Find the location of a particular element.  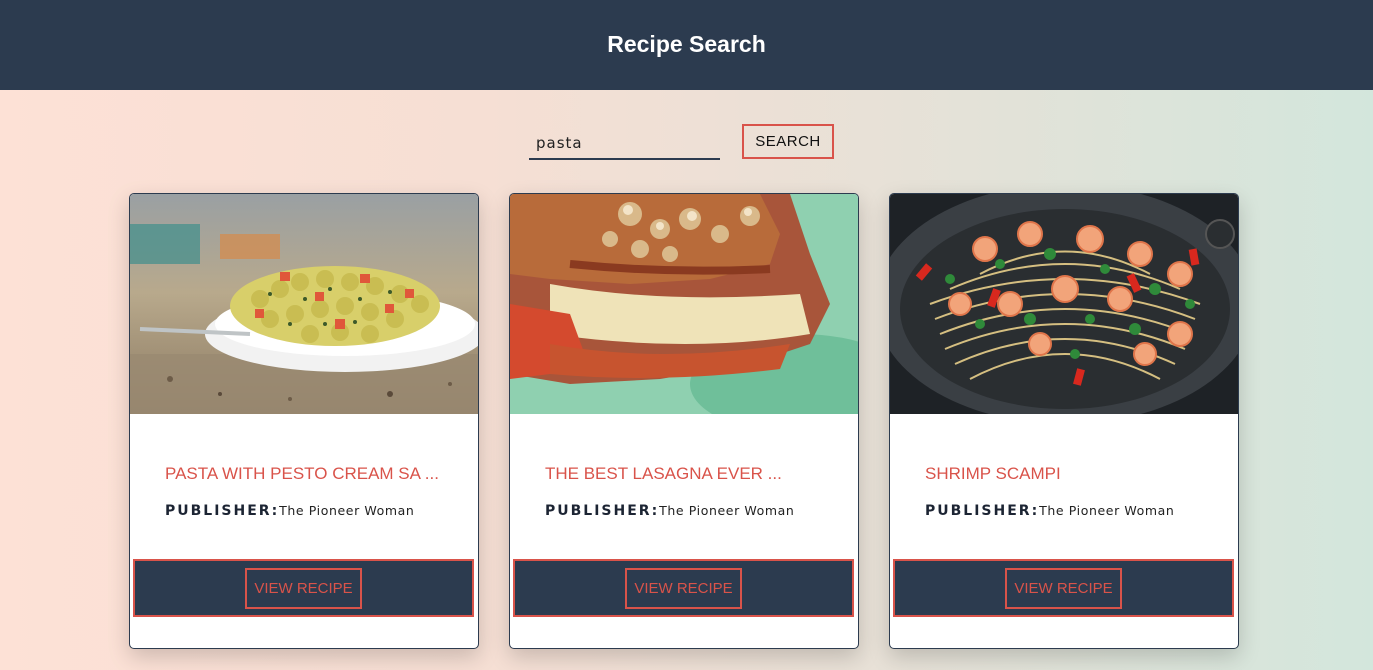

search-button: SEARCH is located at coordinates (788, 141).